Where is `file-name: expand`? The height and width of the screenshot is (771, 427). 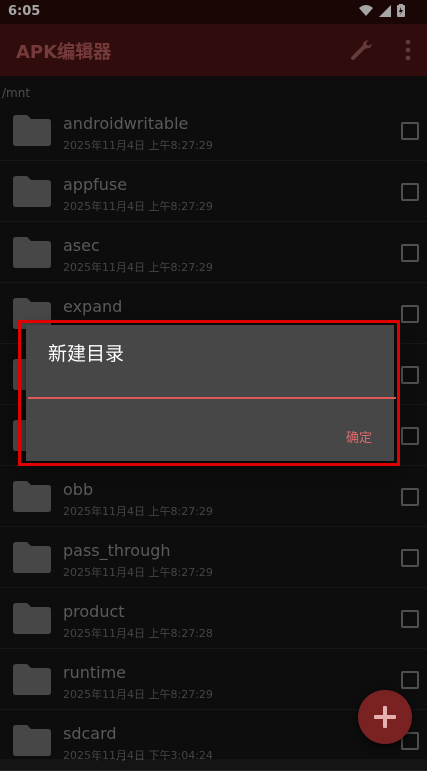 file-name: expand is located at coordinates (93, 306).